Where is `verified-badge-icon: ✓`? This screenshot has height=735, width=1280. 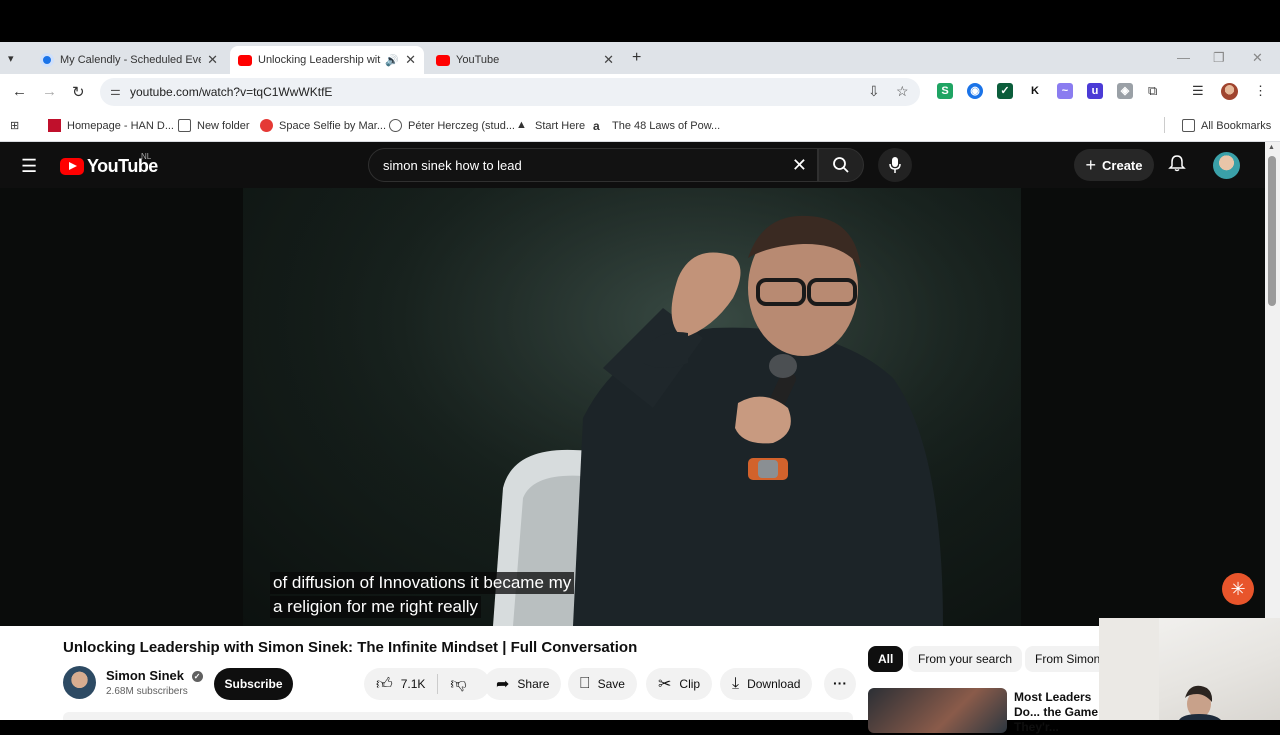 verified-badge-icon: ✓ is located at coordinates (197, 676).